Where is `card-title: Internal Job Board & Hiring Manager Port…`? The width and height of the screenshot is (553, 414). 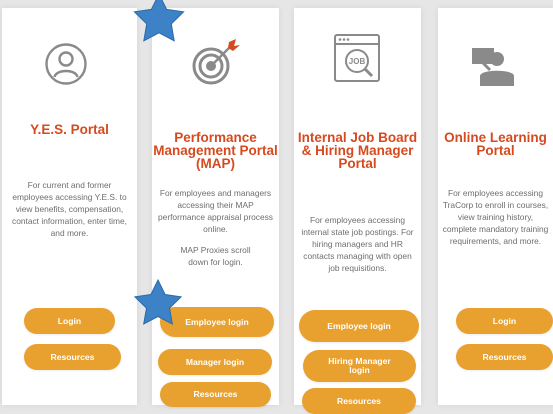
card-title: Internal Job Board & Hiring Manager Port… is located at coordinates (357, 150).